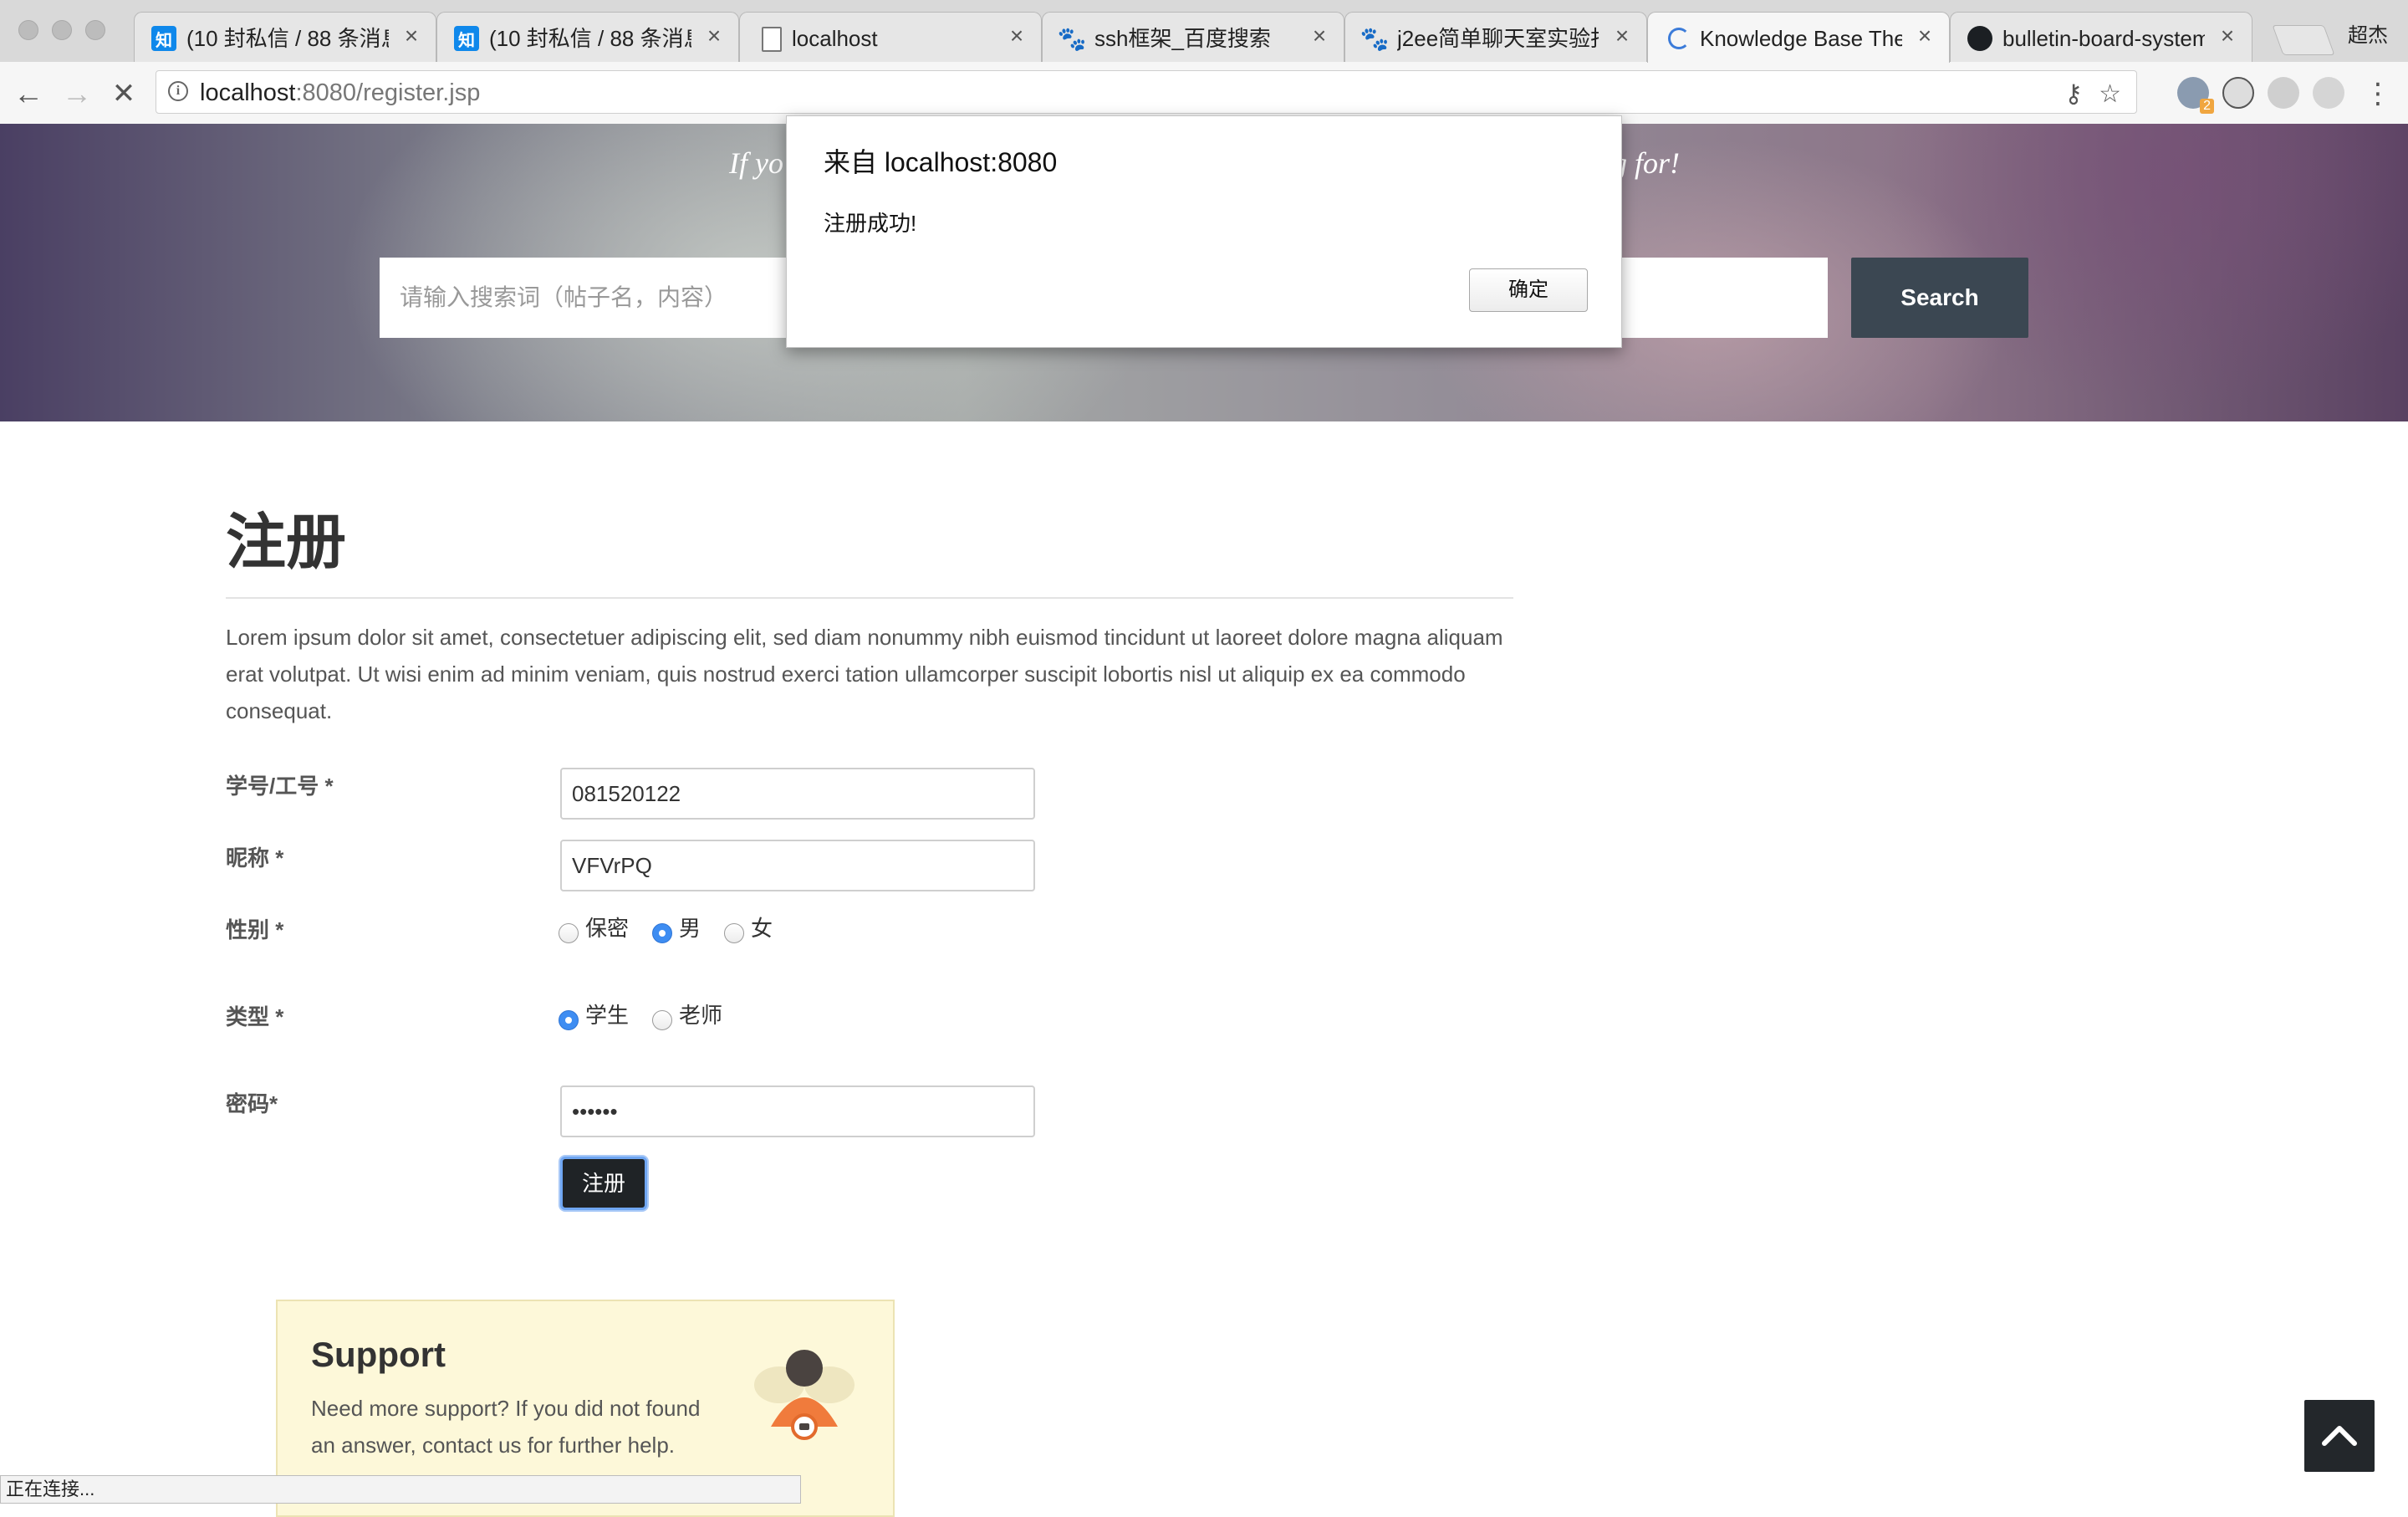 This screenshot has width=2408, height=1517. I want to click on tab-title: bulletin-board-system, so click(2103, 38).